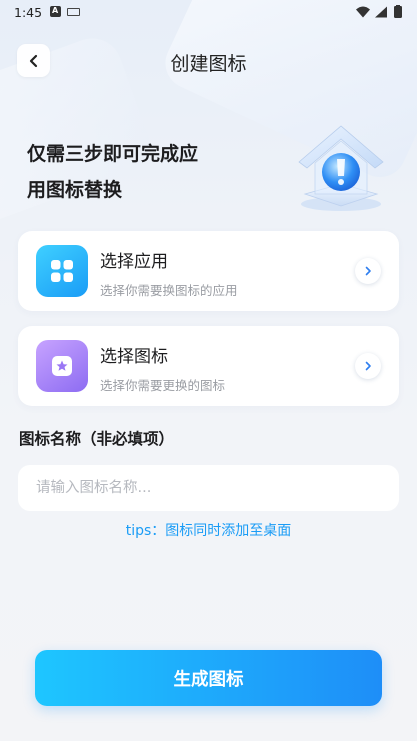 This screenshot has height=741, width=417. What do you see at coordinates (208, 366) in the screenshot?
I see `select-icon-card: 选择图标 选择你需要更换的图标` at bounding box center [208, 366].